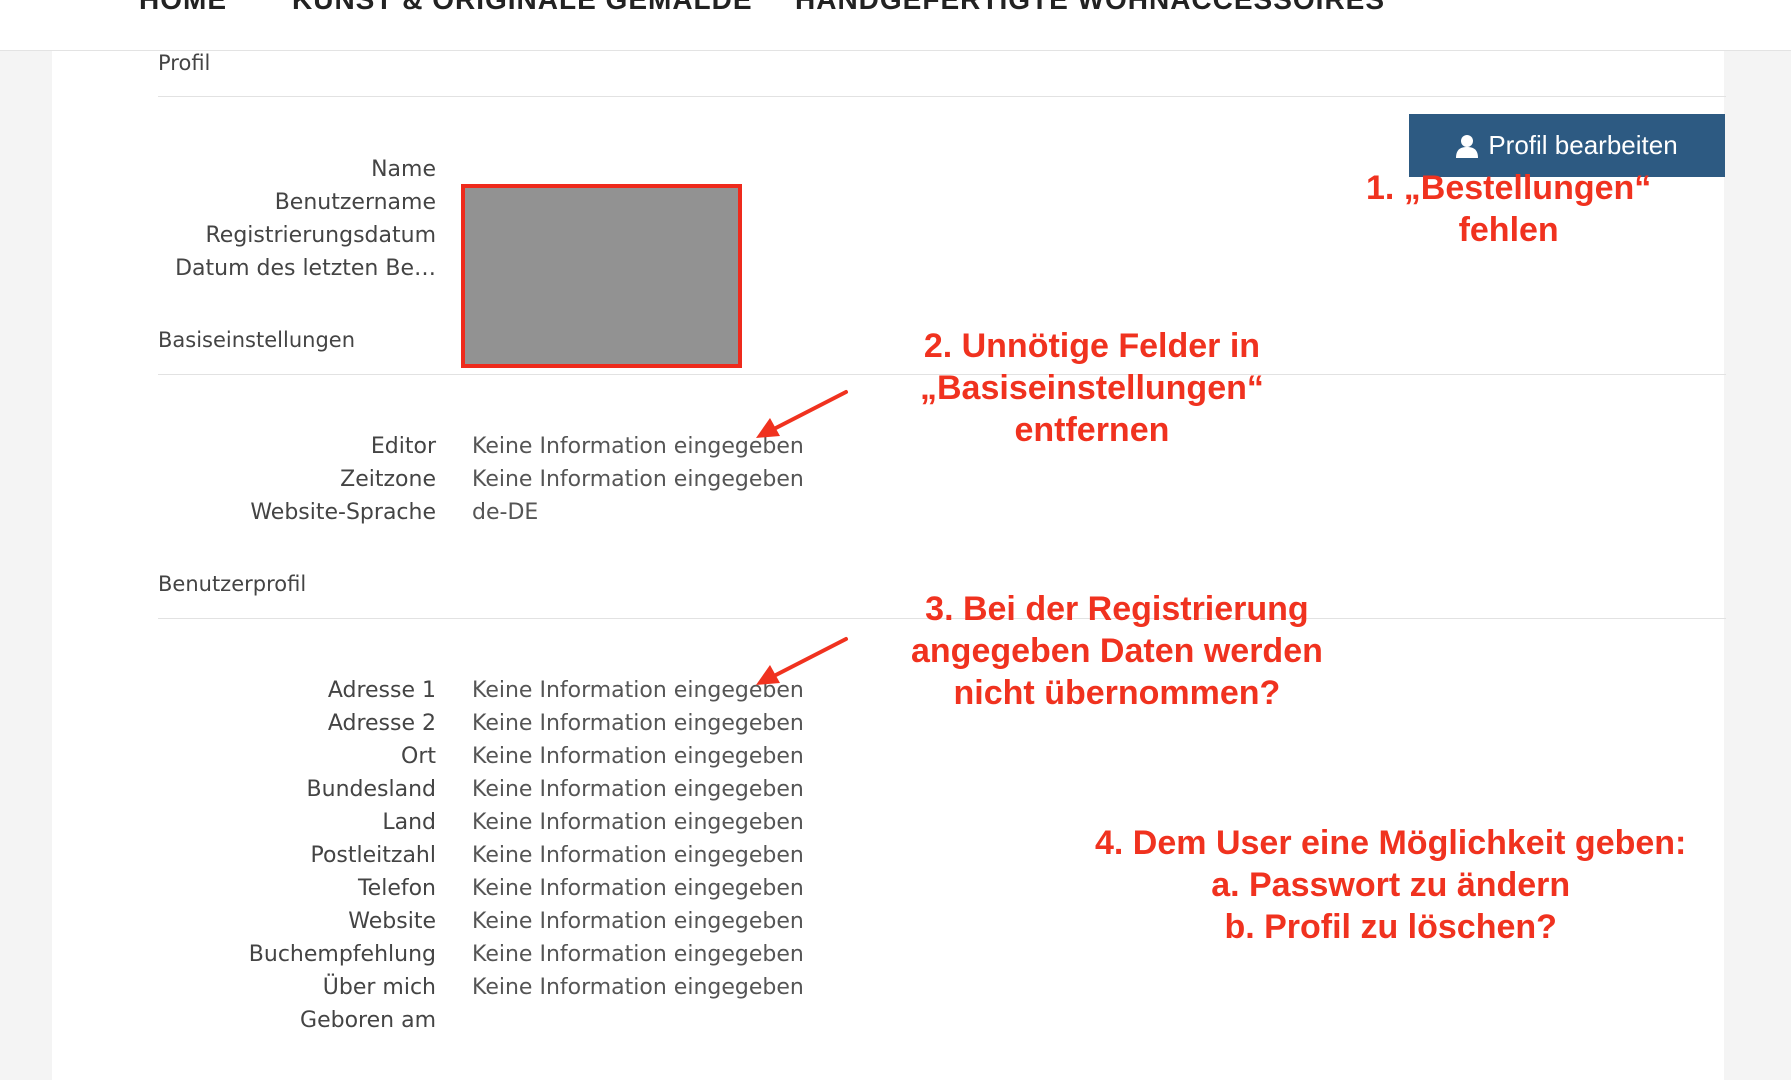 This screenshot has height=1080, width=1791. I want to click on field-value: de-DE, so click(505, 512).